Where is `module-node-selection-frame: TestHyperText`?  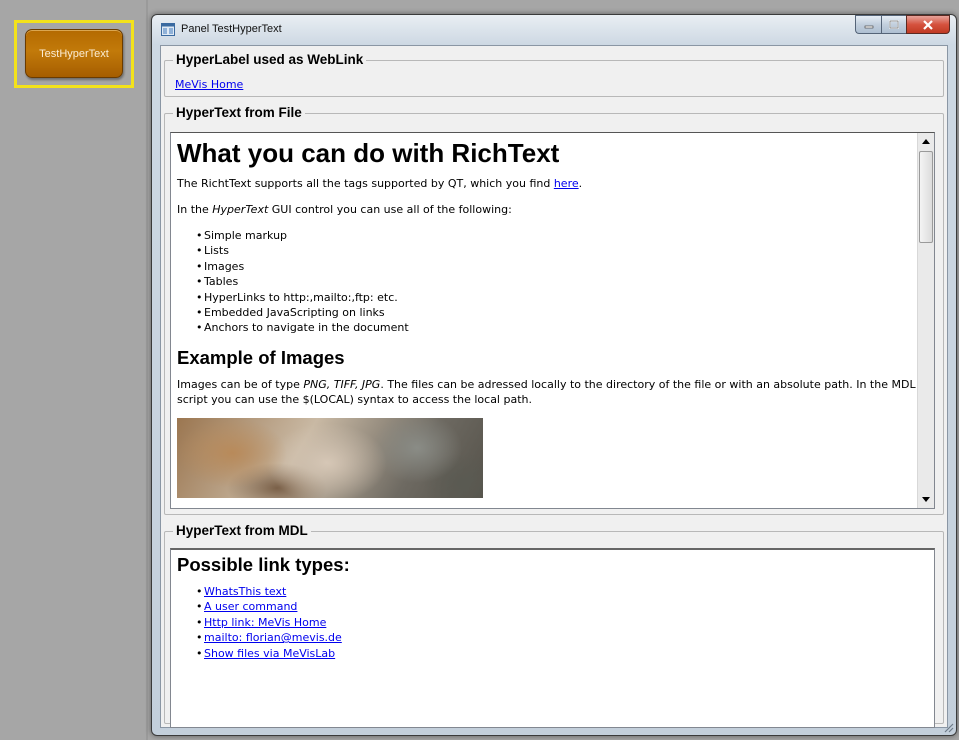 module-node-selection-frame: TestHyperText is located at coordinates (74, 54).